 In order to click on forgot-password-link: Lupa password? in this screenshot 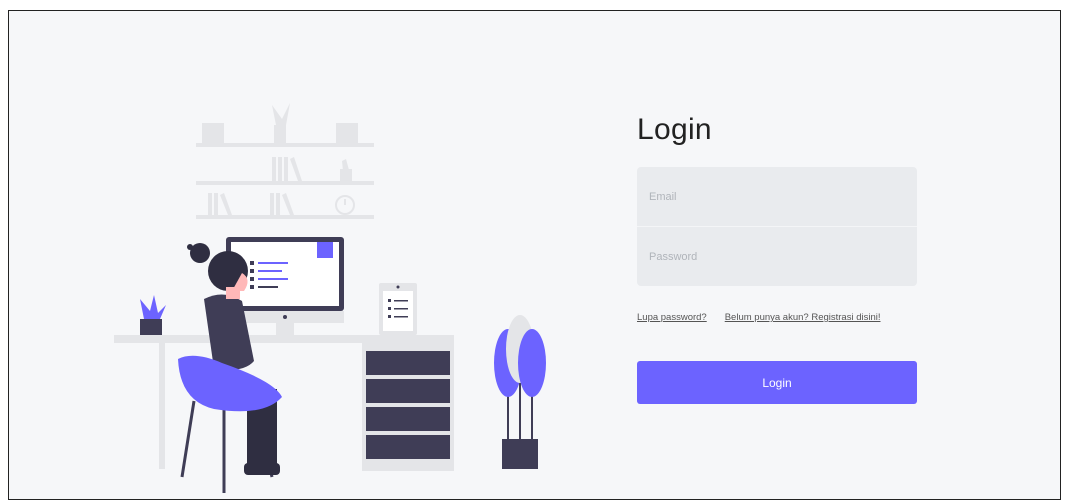, I will do `click(672, 317)`.